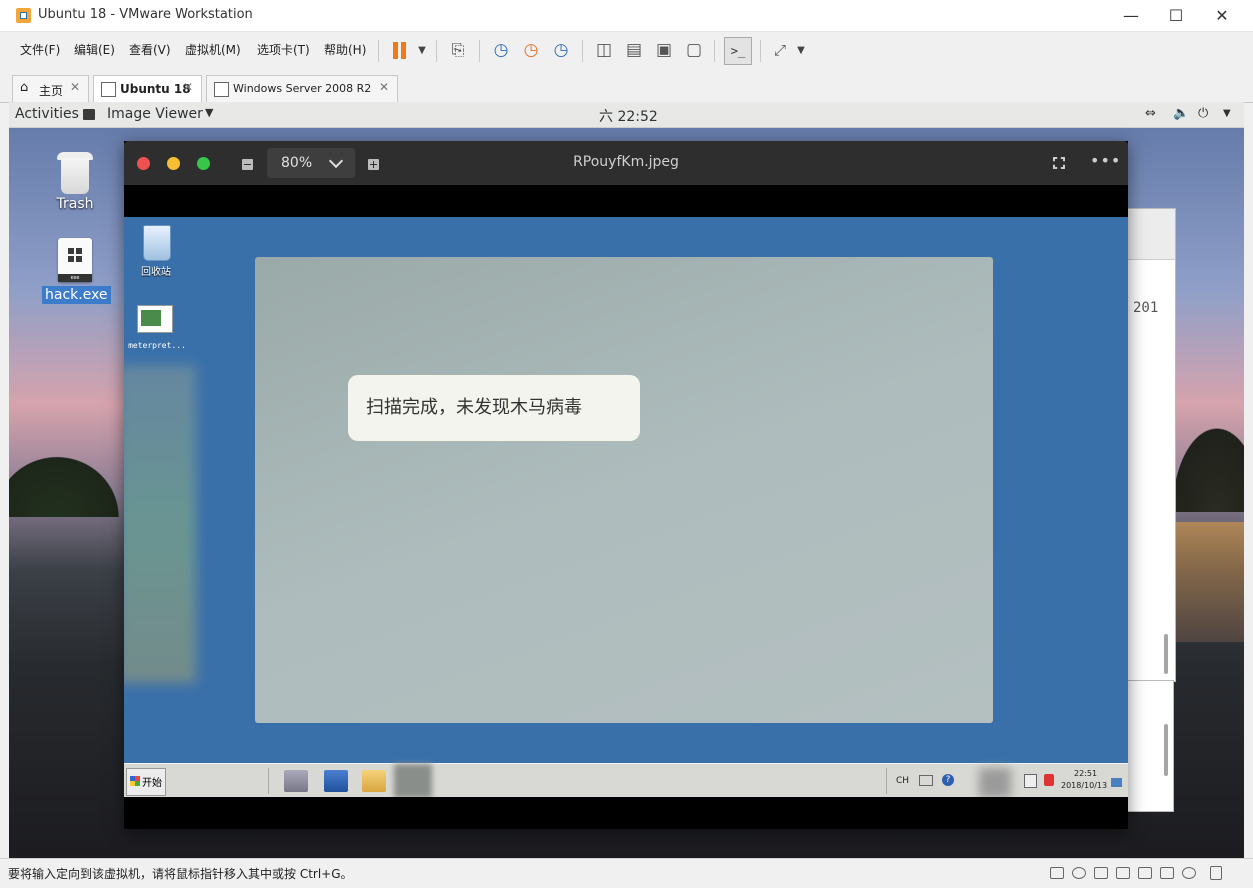 The height and width of the screenshot is (888, 1253). I want to click on pause-icon, so click(400, 51).